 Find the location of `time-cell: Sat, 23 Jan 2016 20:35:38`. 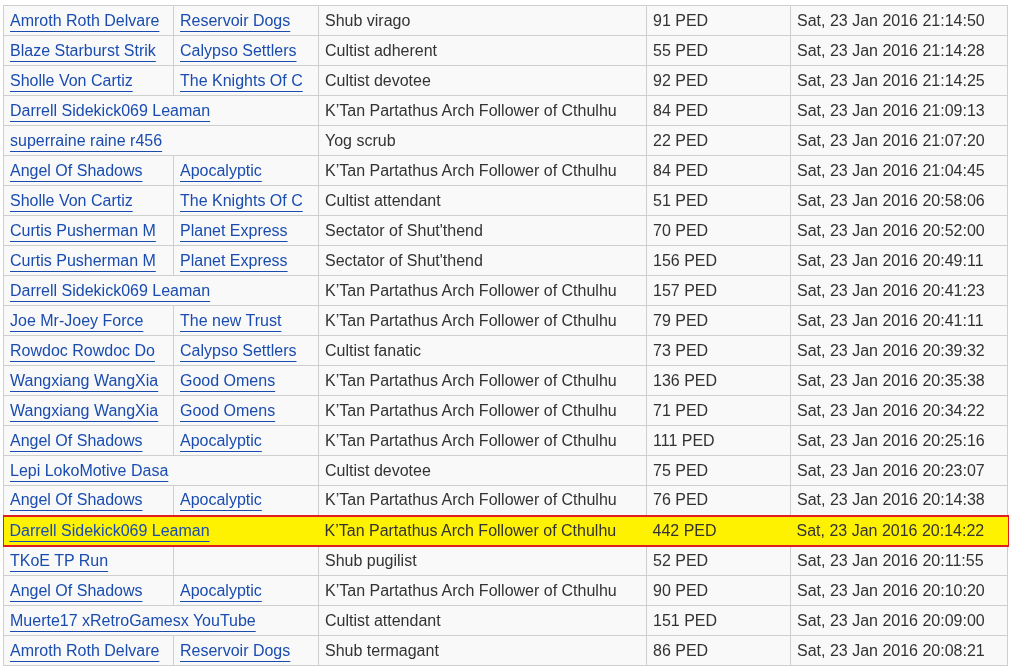

time-cell: Sat, 23 Jan 2016 20:35:38 is located at coordinates (899, 380).